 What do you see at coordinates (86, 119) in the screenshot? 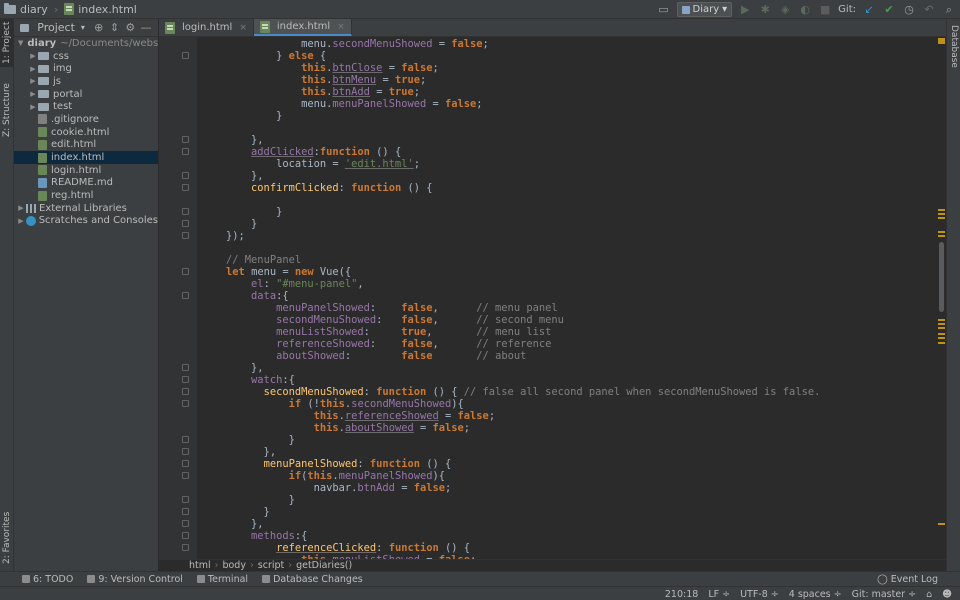
I see `tree-item: .gitignore` at bounding box center [86, 119].